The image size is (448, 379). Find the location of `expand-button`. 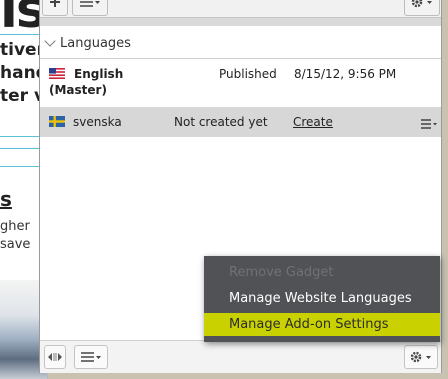

expand-button is located at coordinates (55, 357).